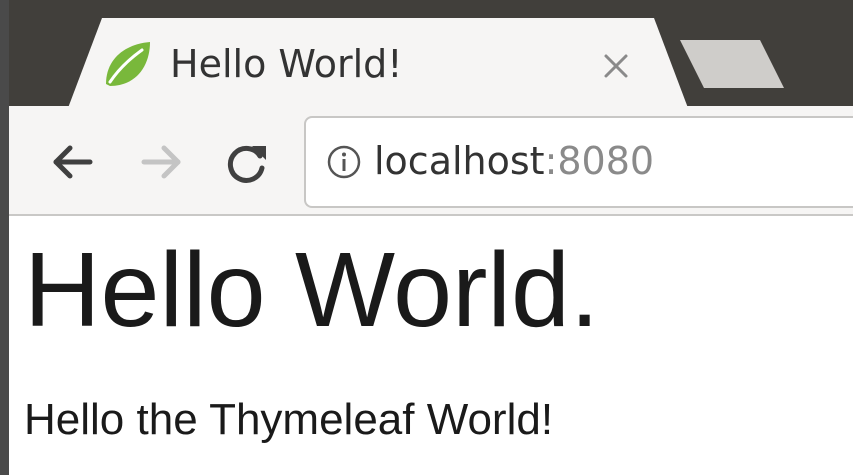 The width and height of the screenshot is (853, 475). I want to click on new-tab-button, so click(732, 64).